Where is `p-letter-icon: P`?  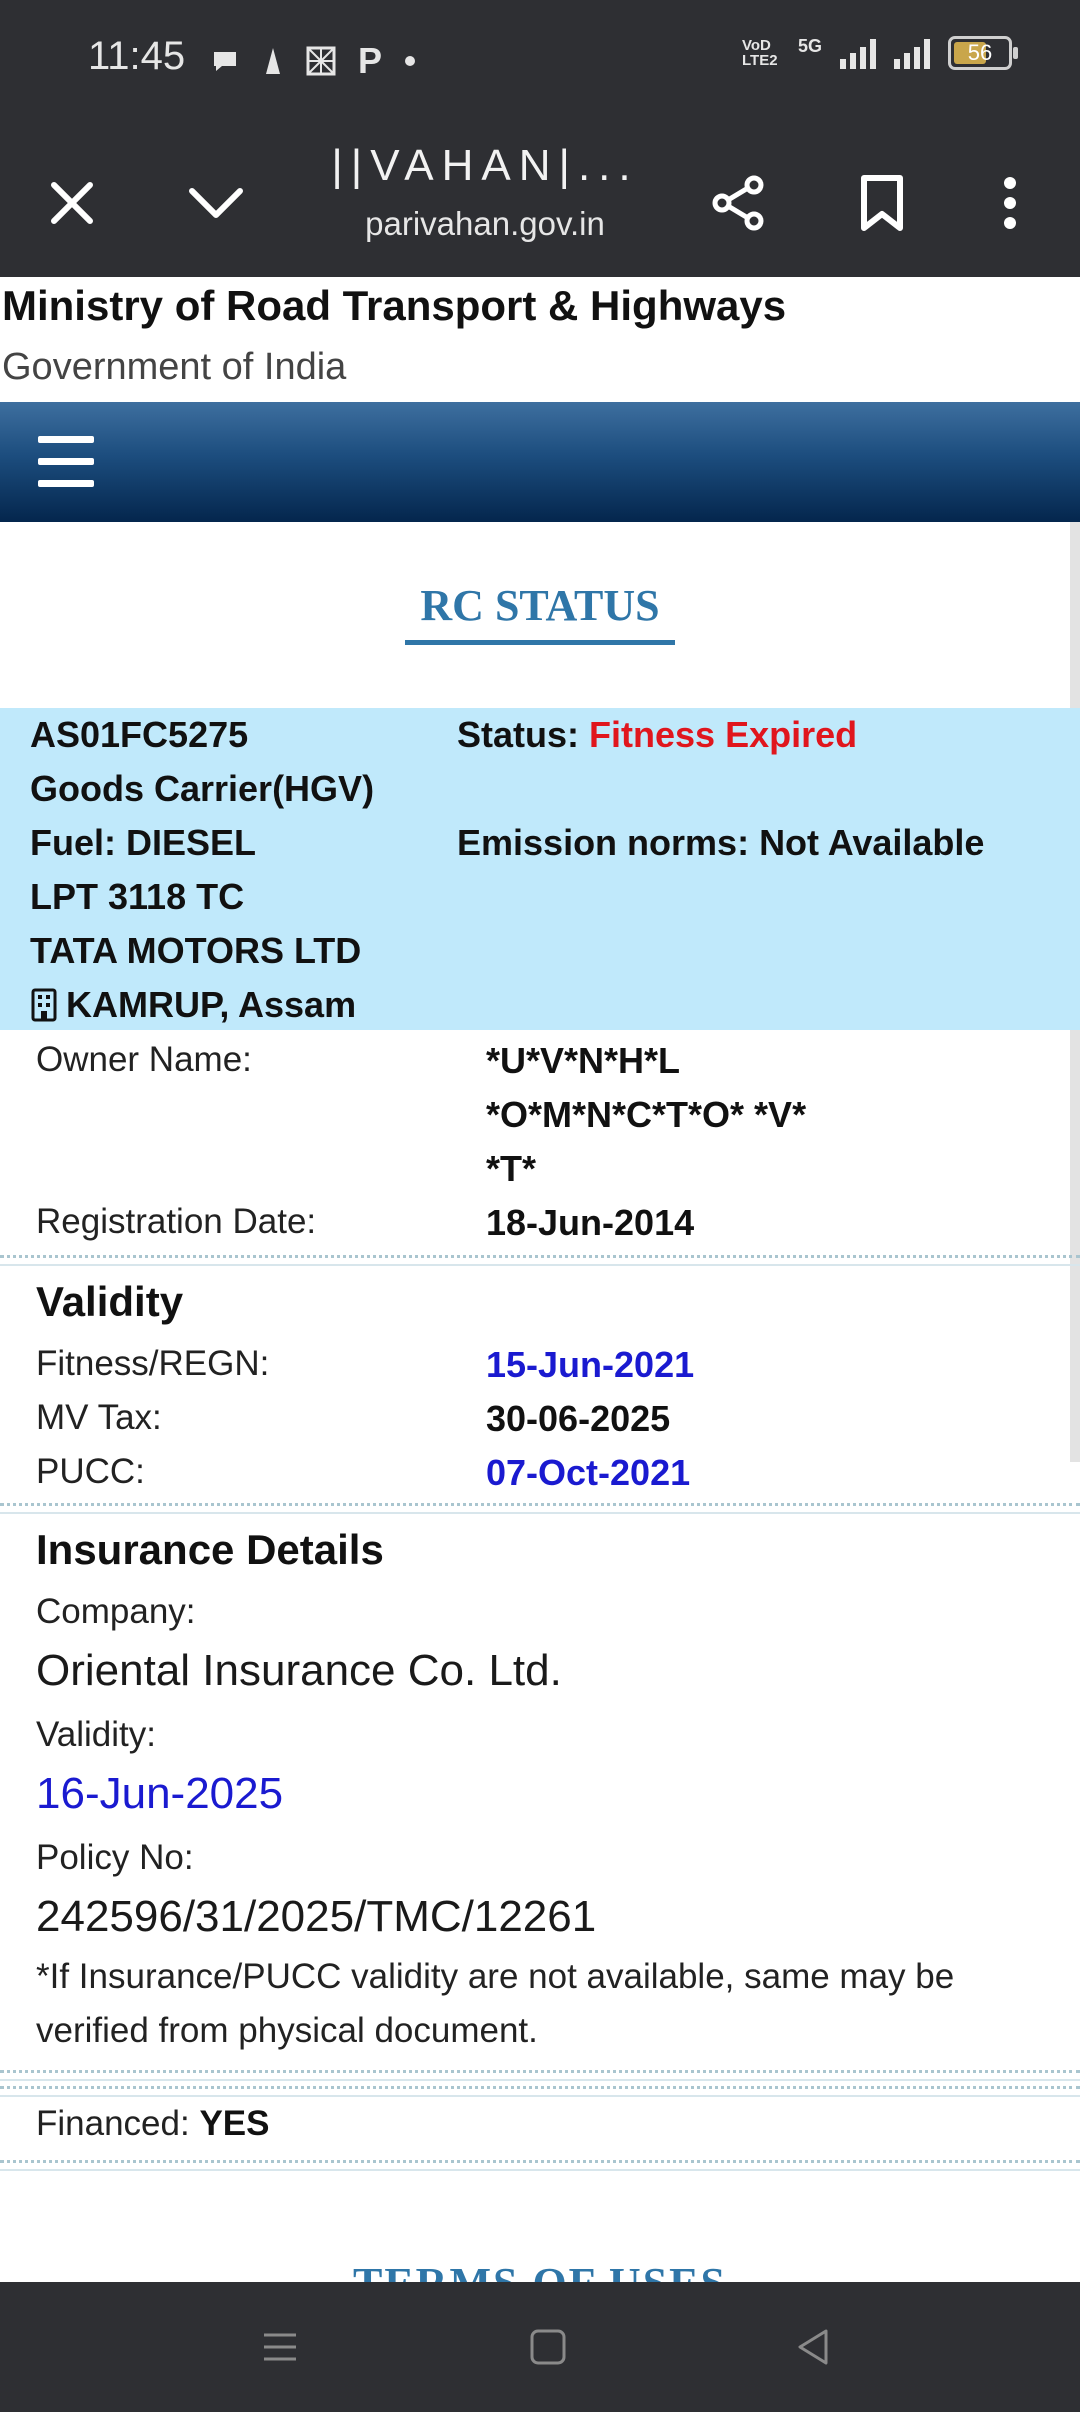
p-letter-icon: P is located at coordinates (370, 60).